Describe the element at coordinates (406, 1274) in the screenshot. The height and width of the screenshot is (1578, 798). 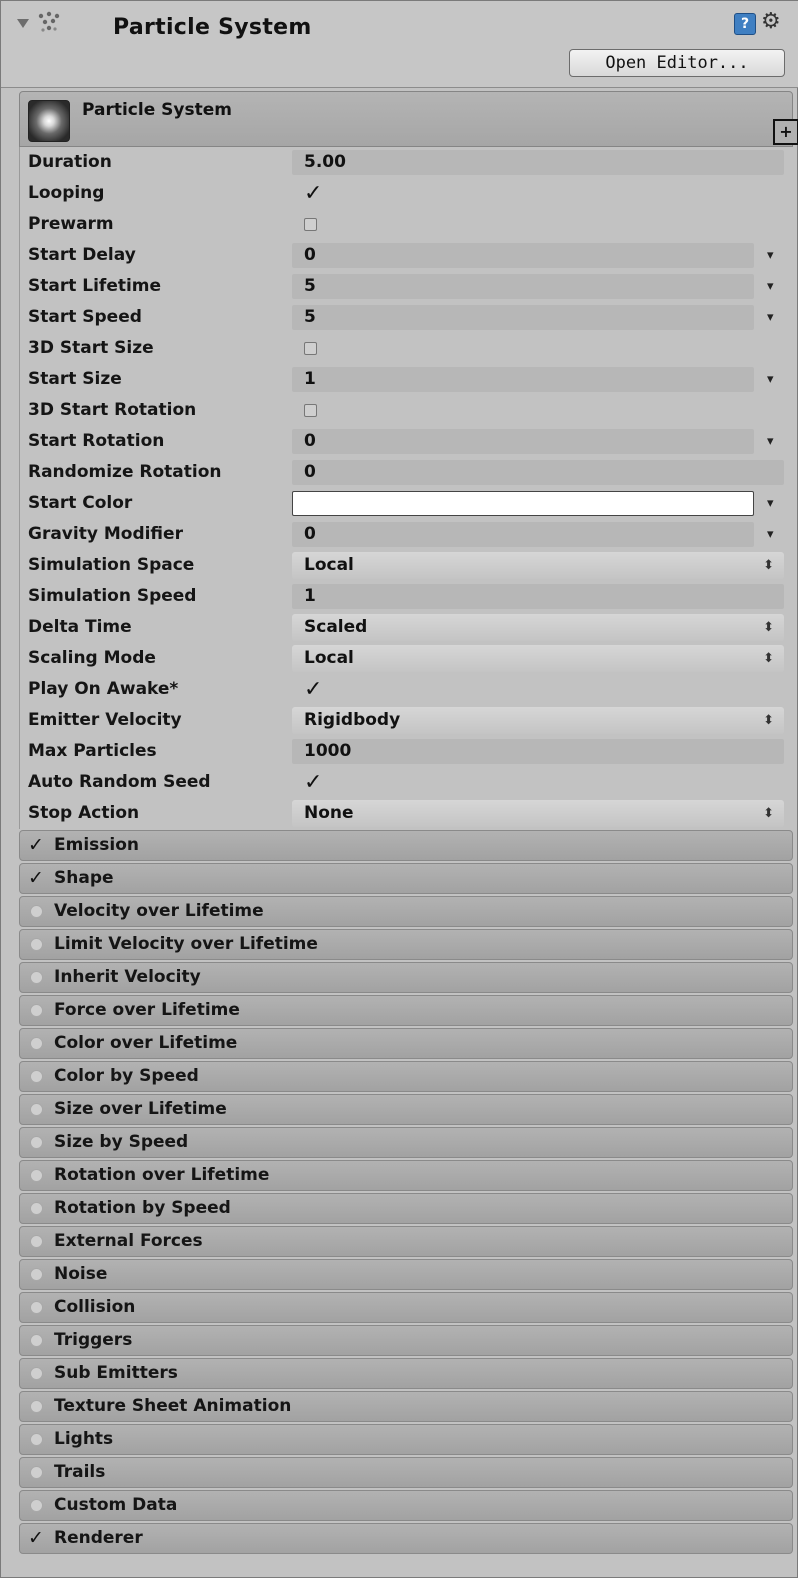
I see `module-noise: Noise` at that location.